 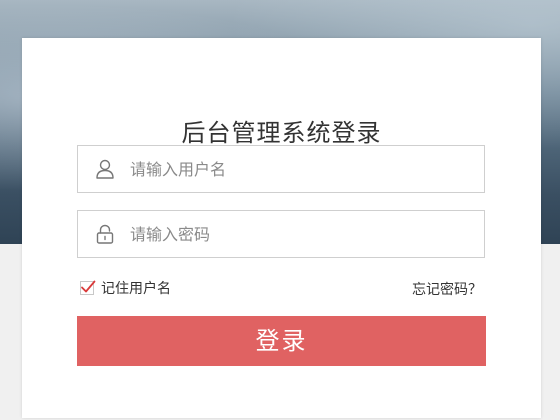 I want to click on username-field: 请输入用户名, so click(x=281, y=169).